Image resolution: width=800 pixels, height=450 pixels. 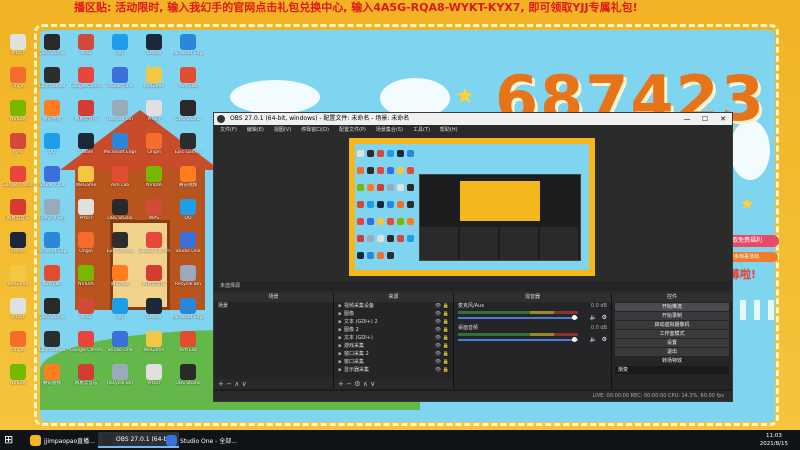 I want to click on source-item: ▪ 游戏采集 👁 🔒, so click(x=393, y=346).